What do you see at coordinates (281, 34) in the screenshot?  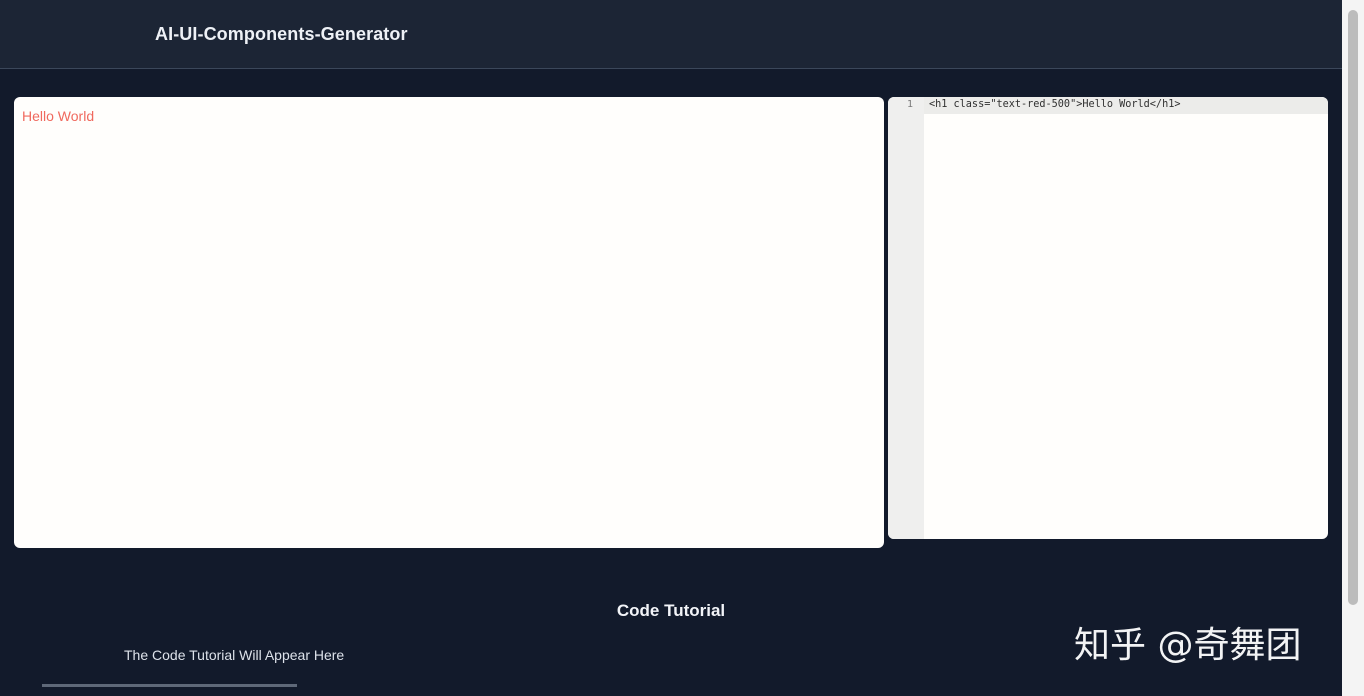 I see `app-title: AI-UI-Components-Generator` at bounding box center [281, 34].